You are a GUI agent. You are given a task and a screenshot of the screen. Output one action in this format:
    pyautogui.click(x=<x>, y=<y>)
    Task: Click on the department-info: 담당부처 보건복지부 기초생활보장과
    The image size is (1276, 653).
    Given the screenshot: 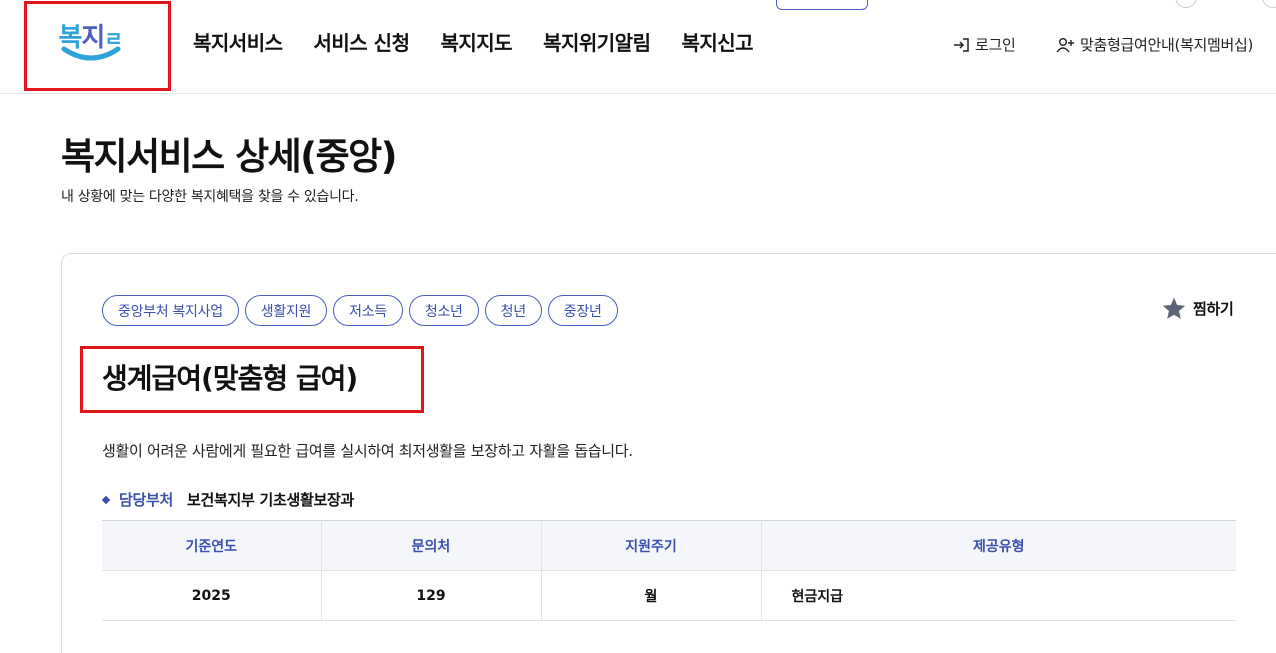 What is the action you would take?
    pyautogui.click(x=227, y=499)
    